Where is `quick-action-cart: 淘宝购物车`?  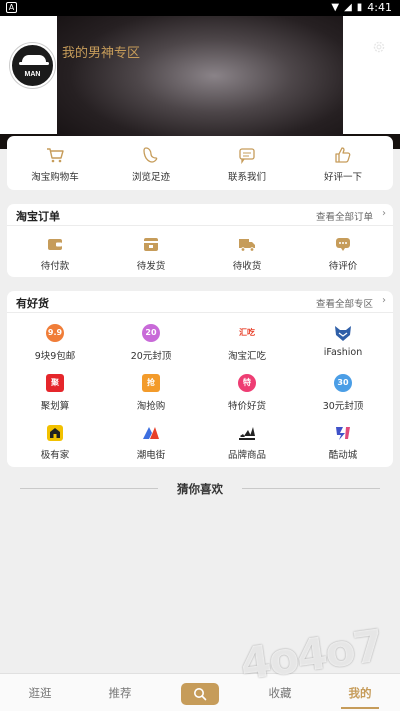 quick-action-cart: 淘宝购物车 is located at coordinates (55, 164).